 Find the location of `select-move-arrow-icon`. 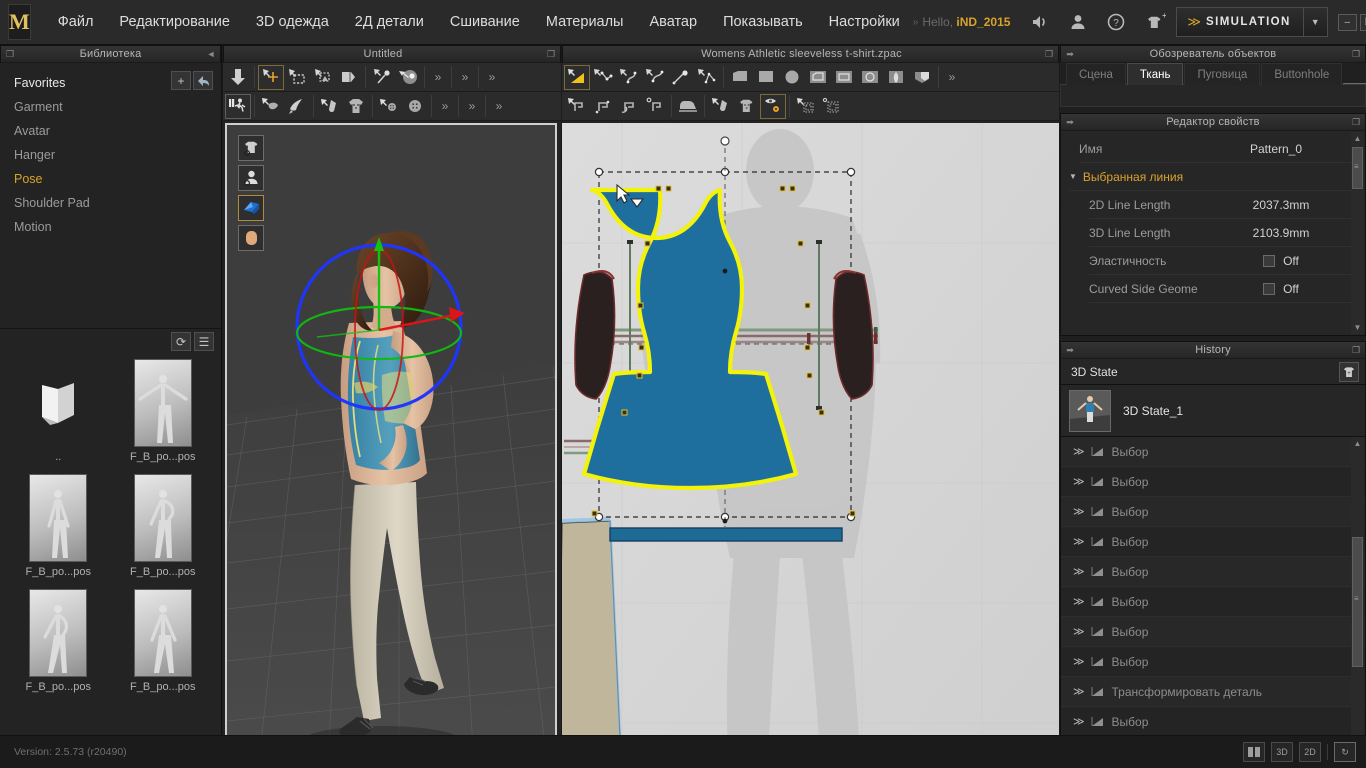

select-move-arrow-icon is located at coordinates (238, 77).